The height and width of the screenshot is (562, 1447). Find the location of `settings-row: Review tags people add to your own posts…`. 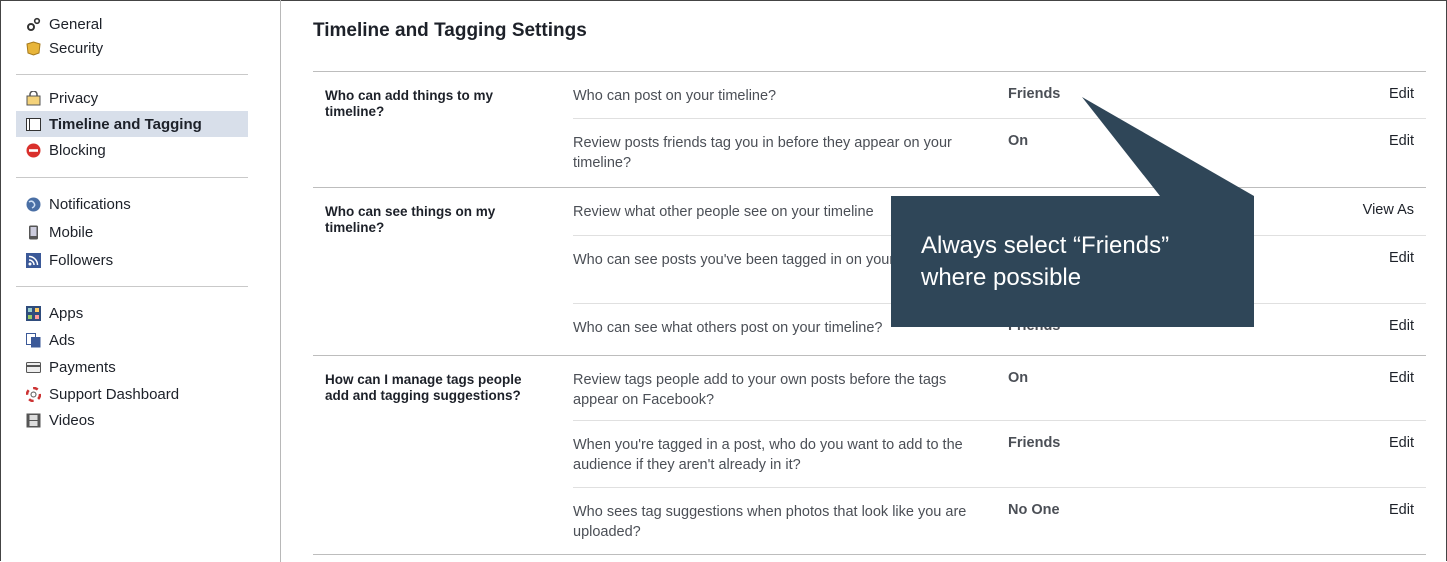

settings-row: Review tags people add to your own posts… is located at coordinates (999, 388).